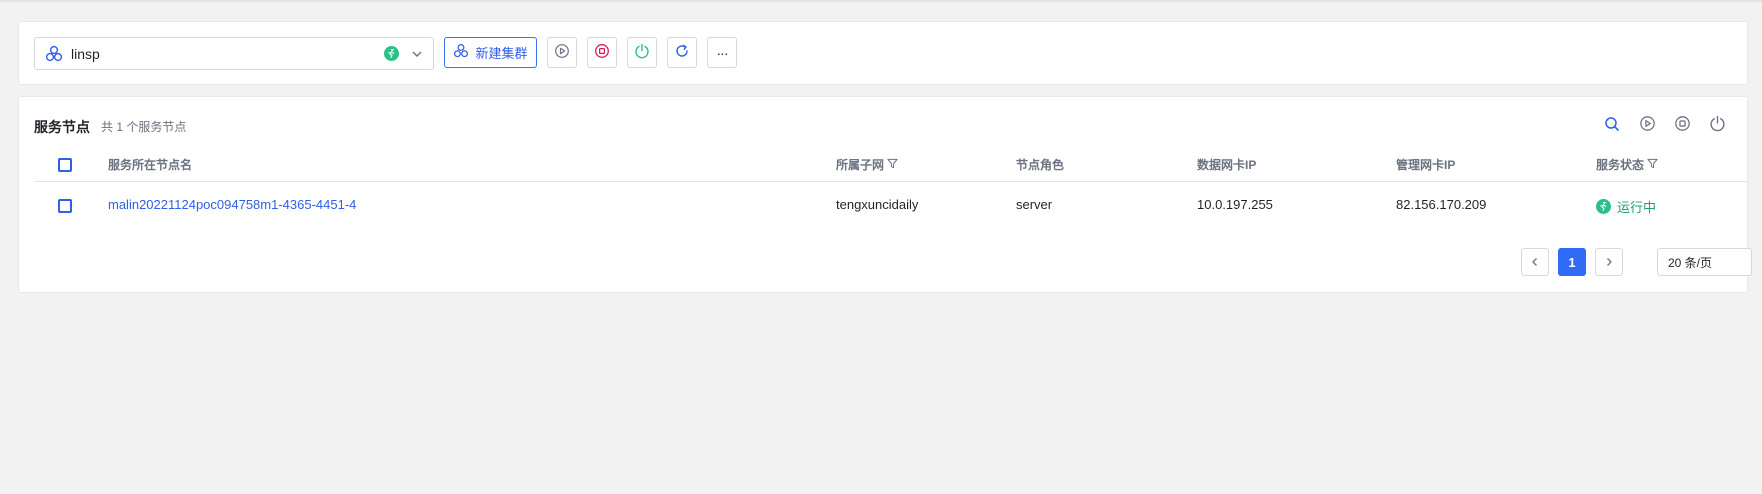  What do you see at coordinates (232, 204) in the screenshot?
I see `node-name-link: malin20221124poc094758m1-4365-4451-4` at bounding box center [232, 204].